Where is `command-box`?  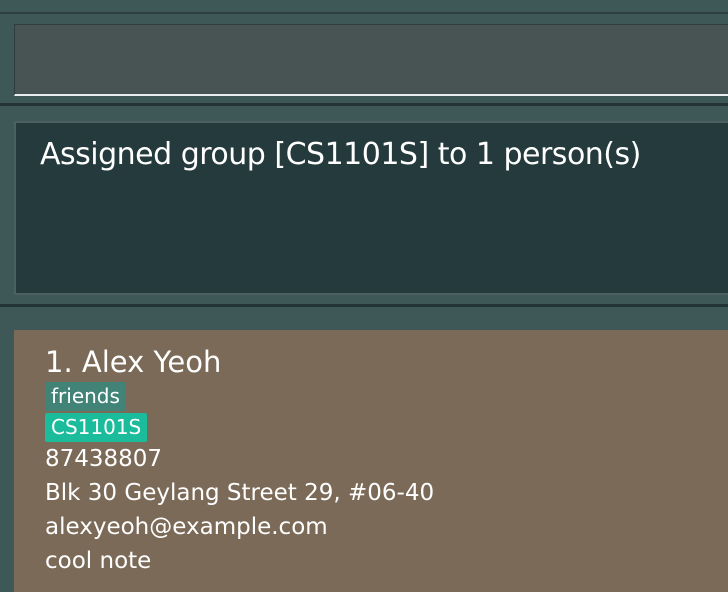 command-box is located at coordinates (371, 60).